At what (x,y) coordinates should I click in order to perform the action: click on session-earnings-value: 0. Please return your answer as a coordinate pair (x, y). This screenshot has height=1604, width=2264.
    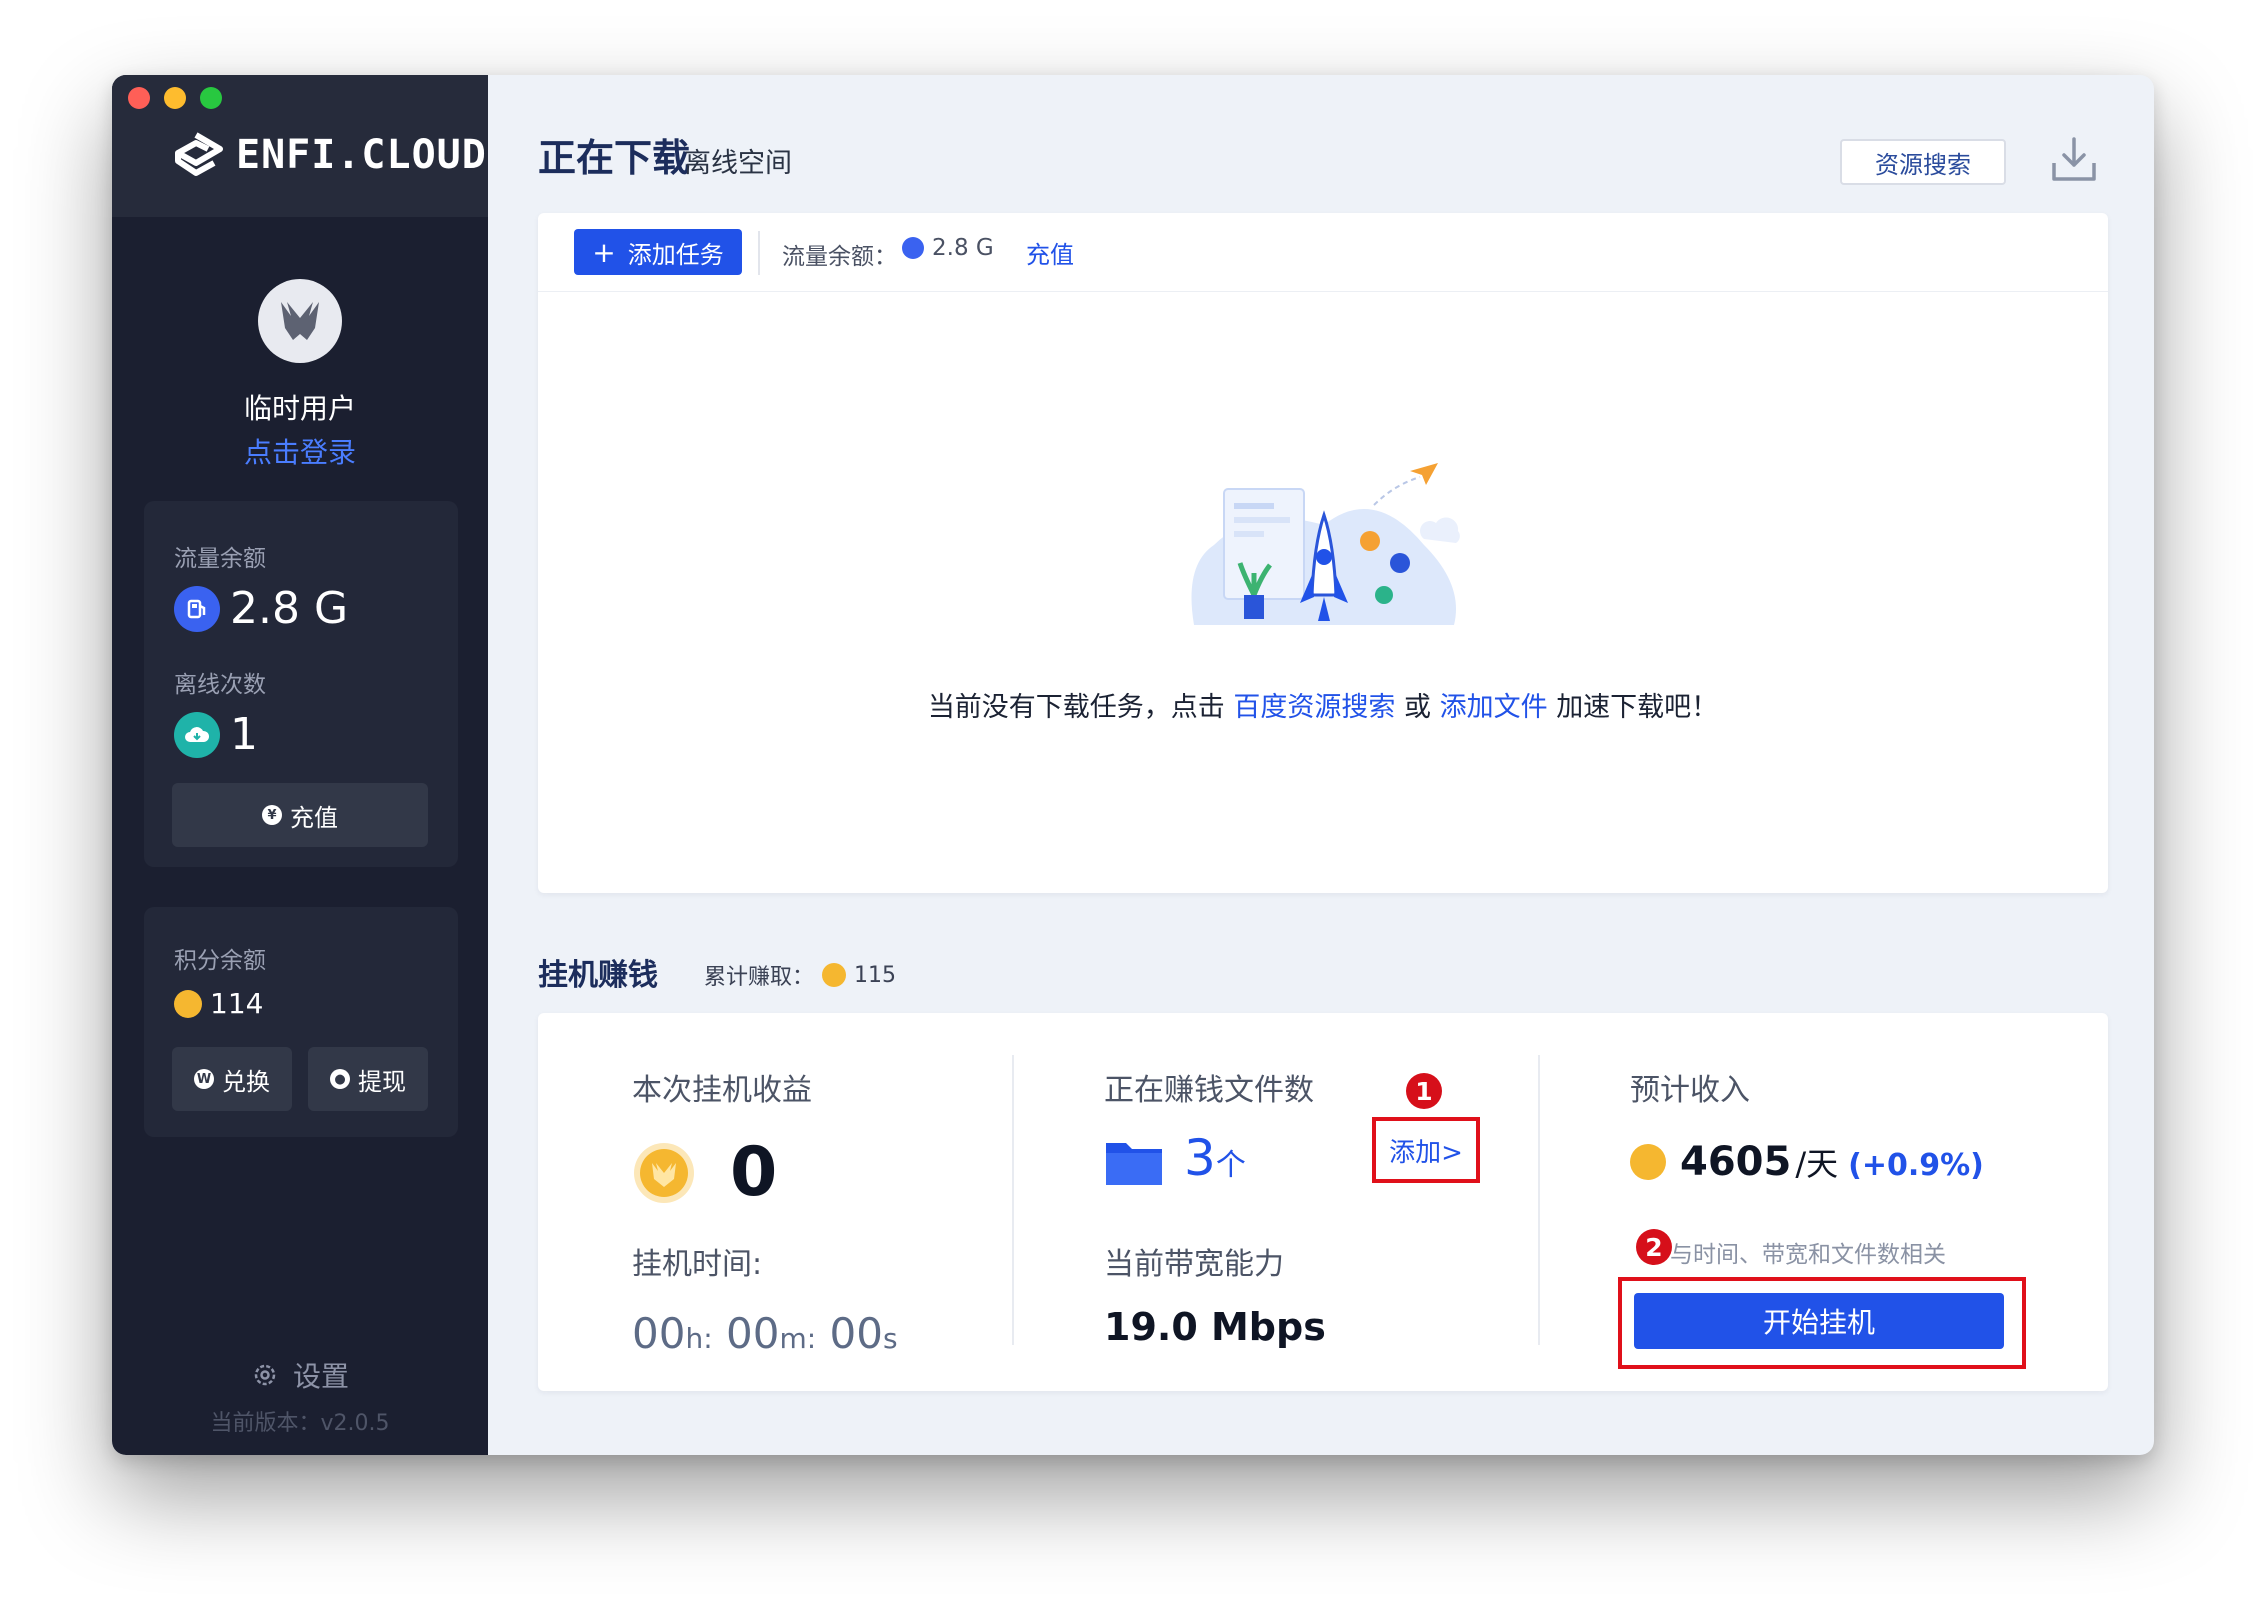
    Looking at the image, I should click on (754, 1172).